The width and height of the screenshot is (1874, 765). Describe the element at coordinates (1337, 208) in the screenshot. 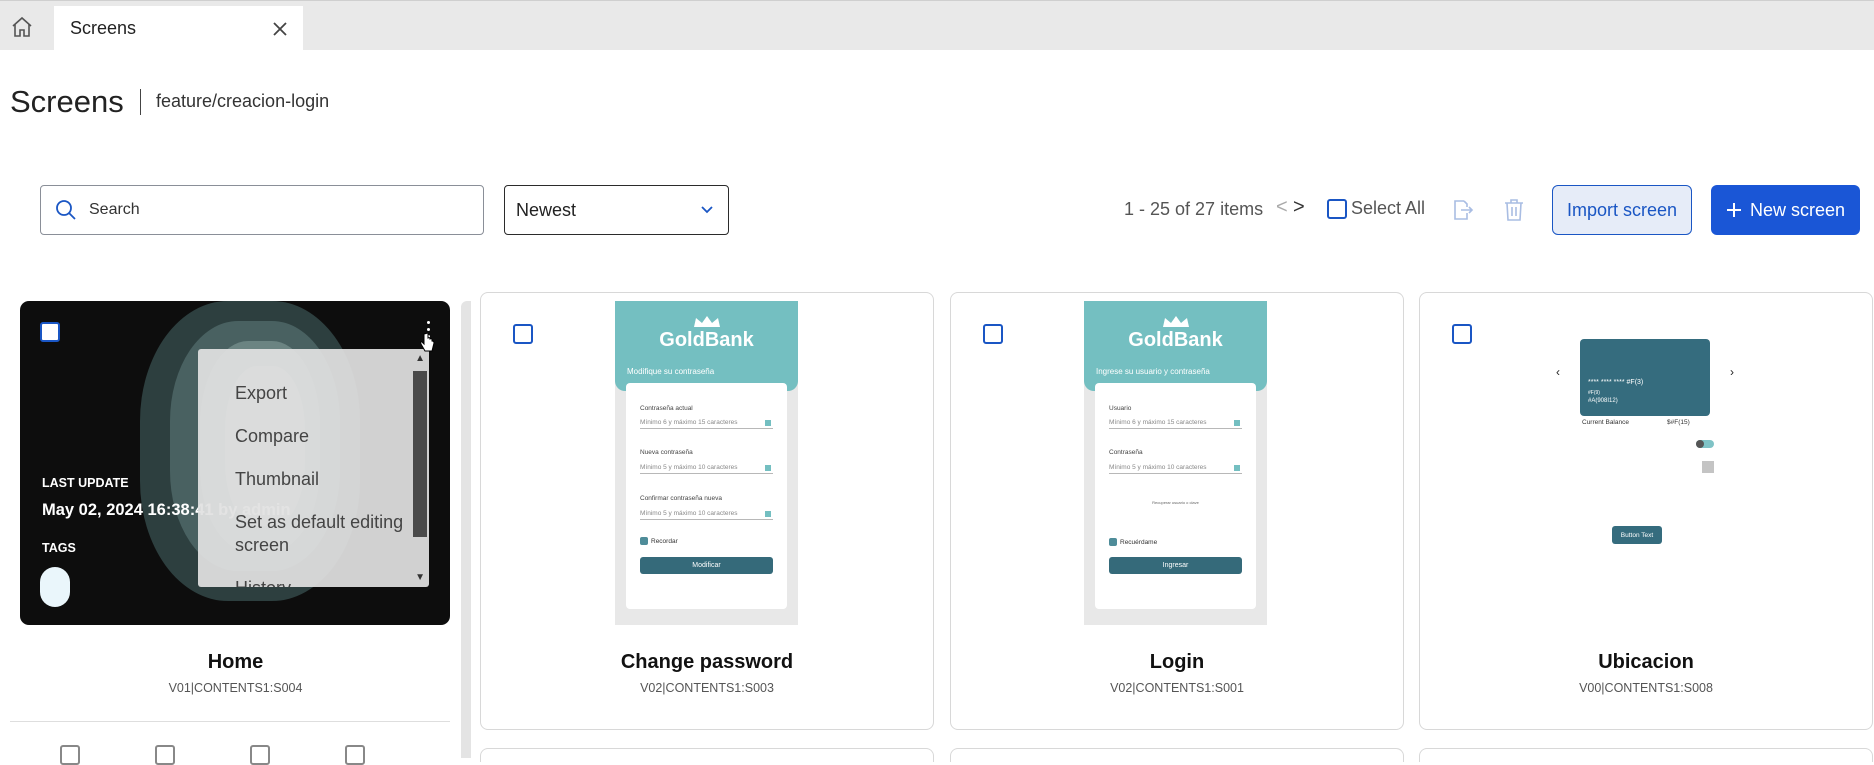

I see `select-all-checkbox` at that location.